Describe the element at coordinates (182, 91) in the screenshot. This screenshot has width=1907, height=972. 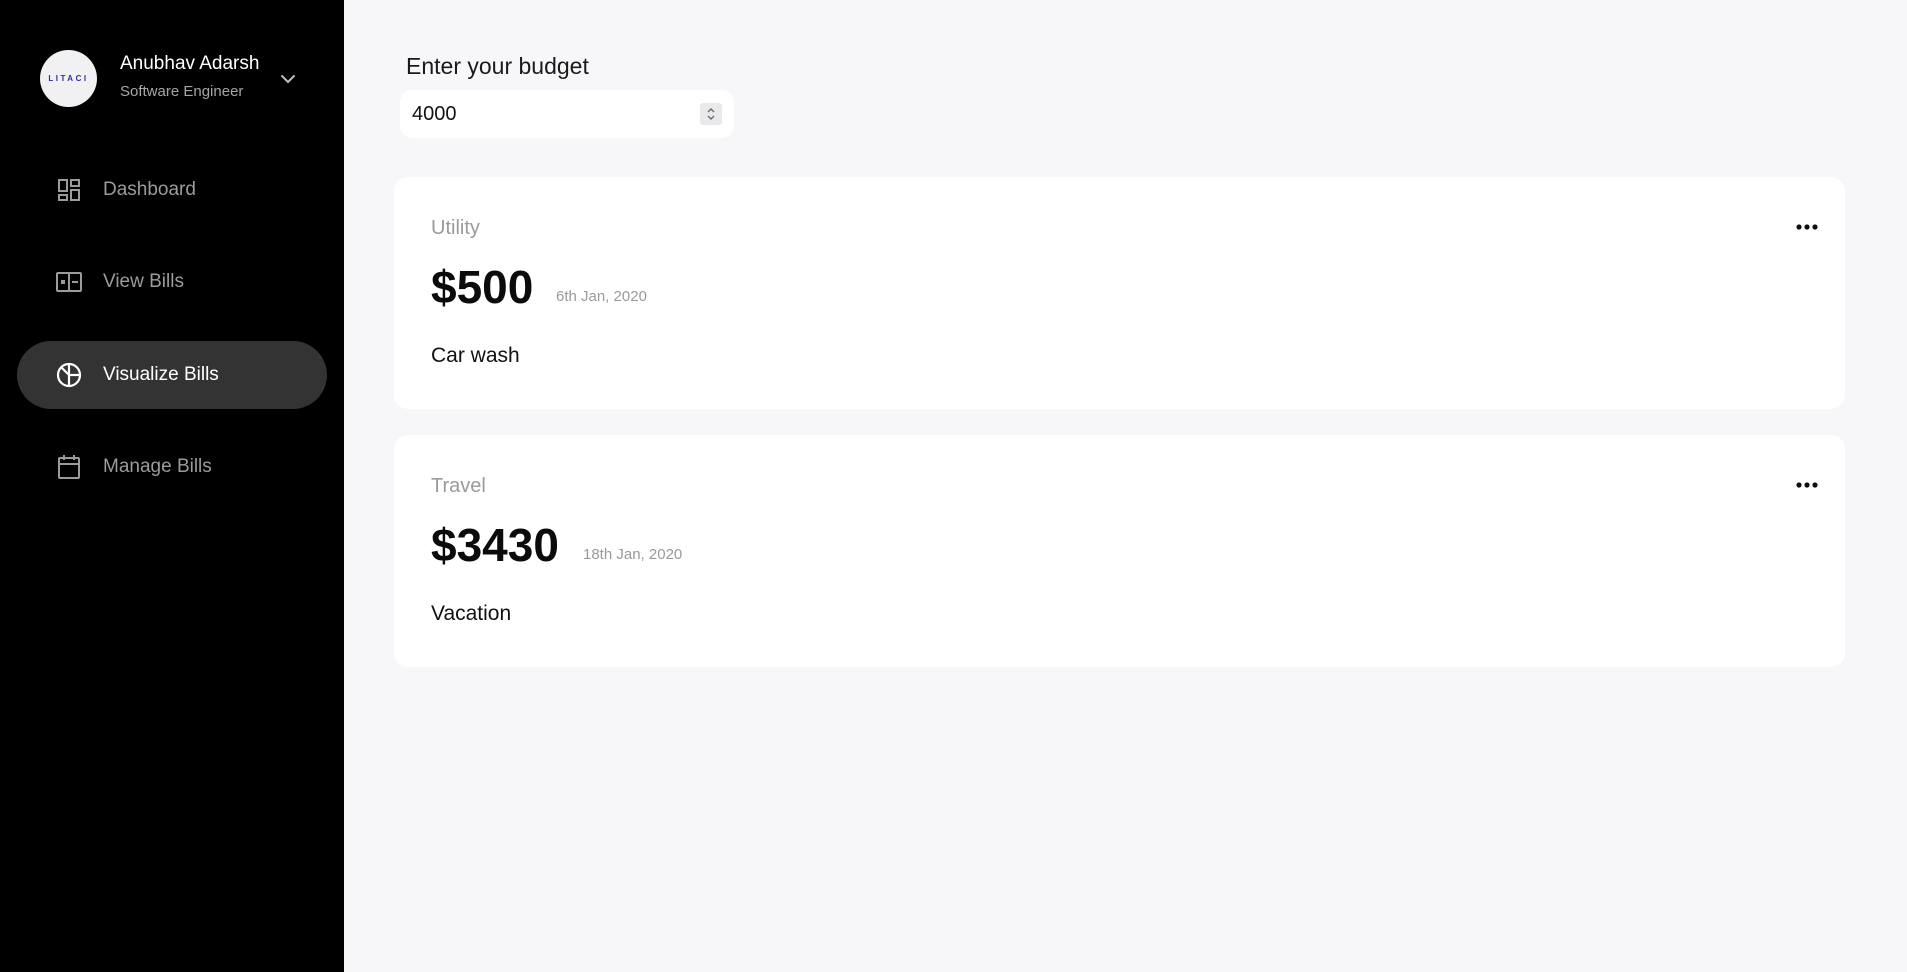
I see `profile-role: Software Engineer` at that location.